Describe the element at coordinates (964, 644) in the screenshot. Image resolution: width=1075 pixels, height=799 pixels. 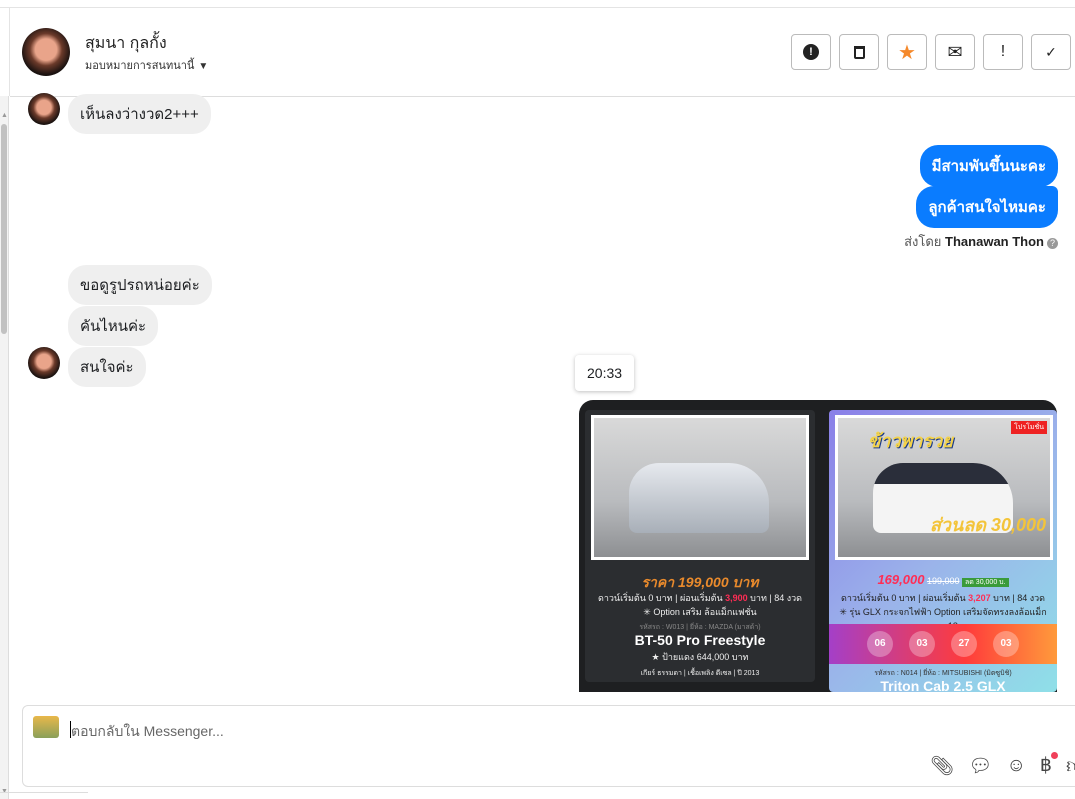
I see `countdown-minutes: 27` at that location.